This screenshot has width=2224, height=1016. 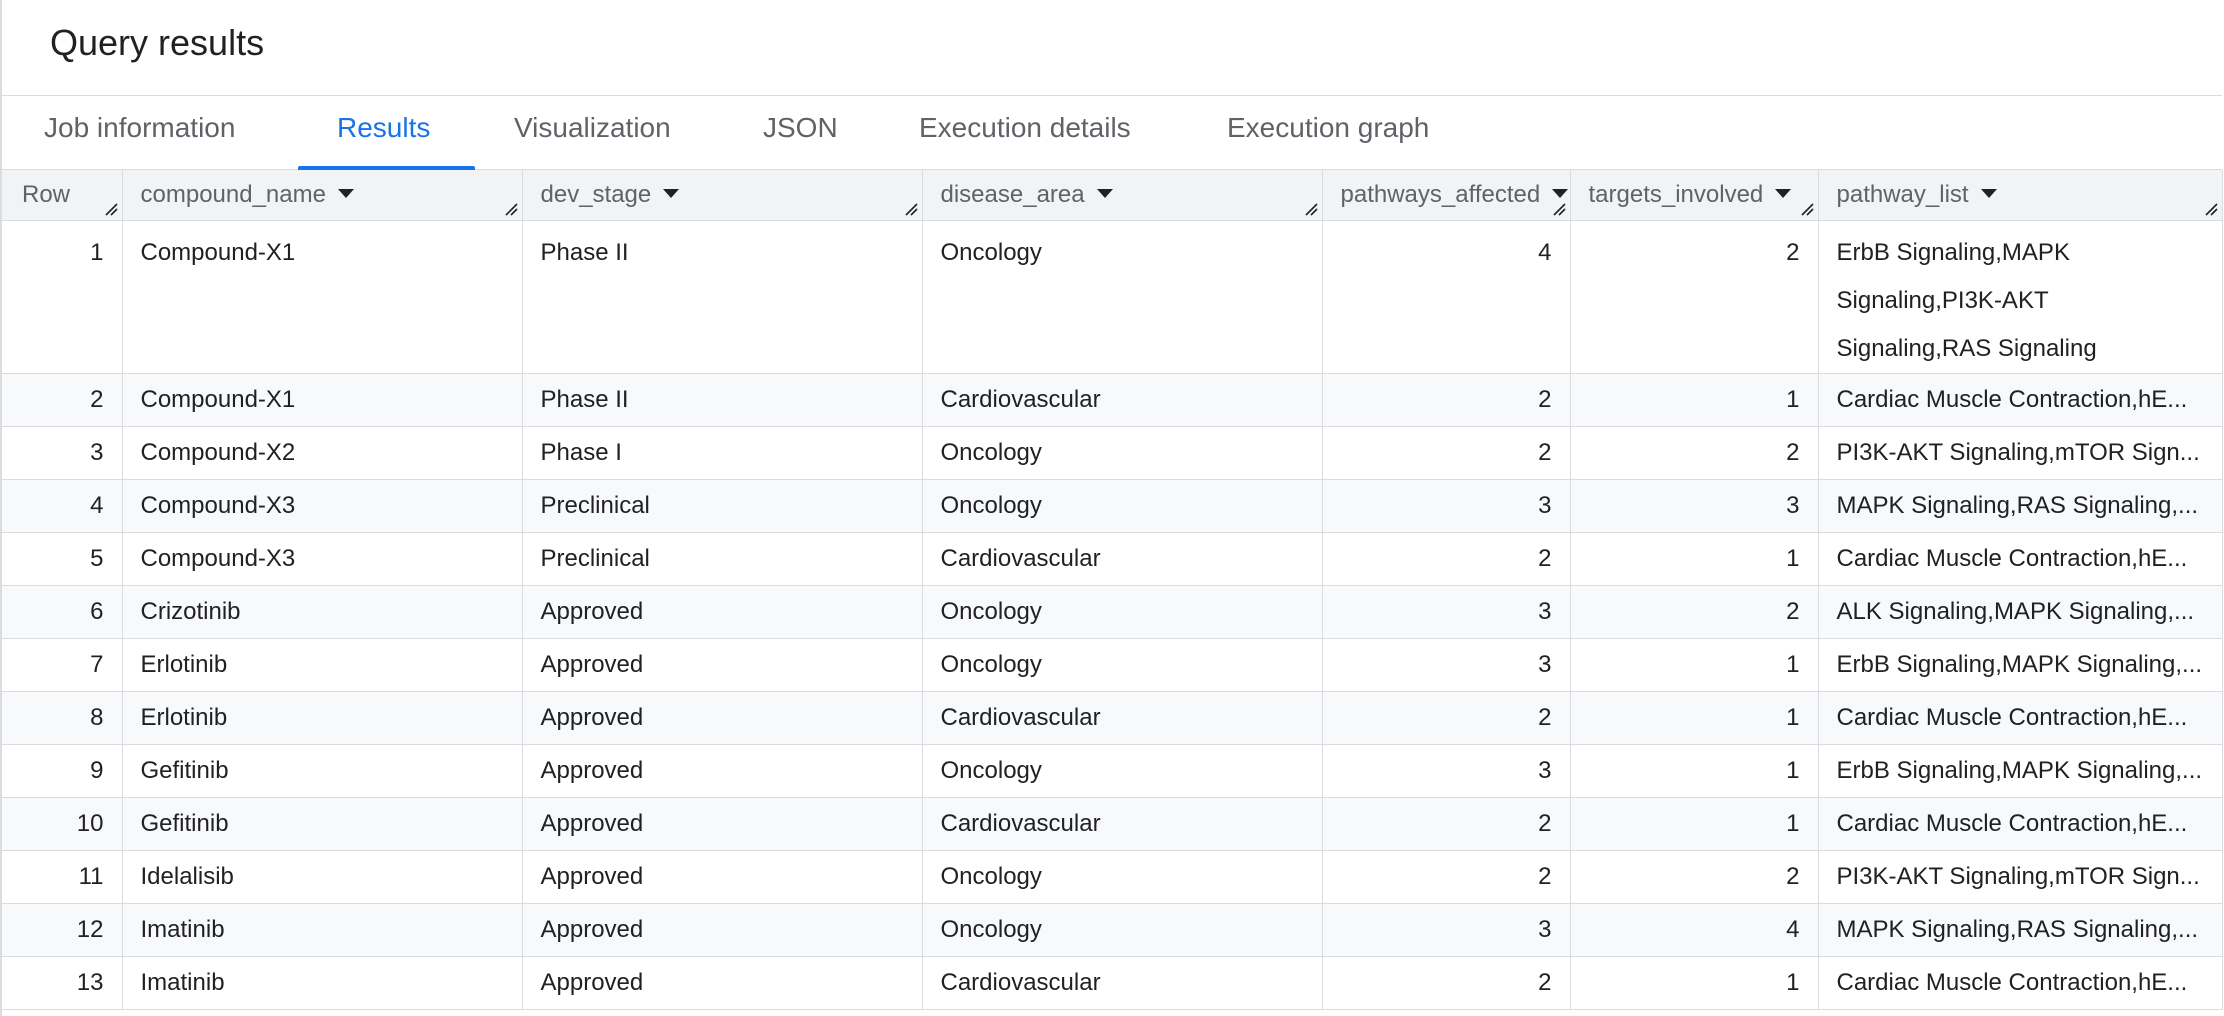 What do you see at coordinates (62, 983) in the screenshot?
I see `cell-row-number: 13` at bounding box center [62, 983].